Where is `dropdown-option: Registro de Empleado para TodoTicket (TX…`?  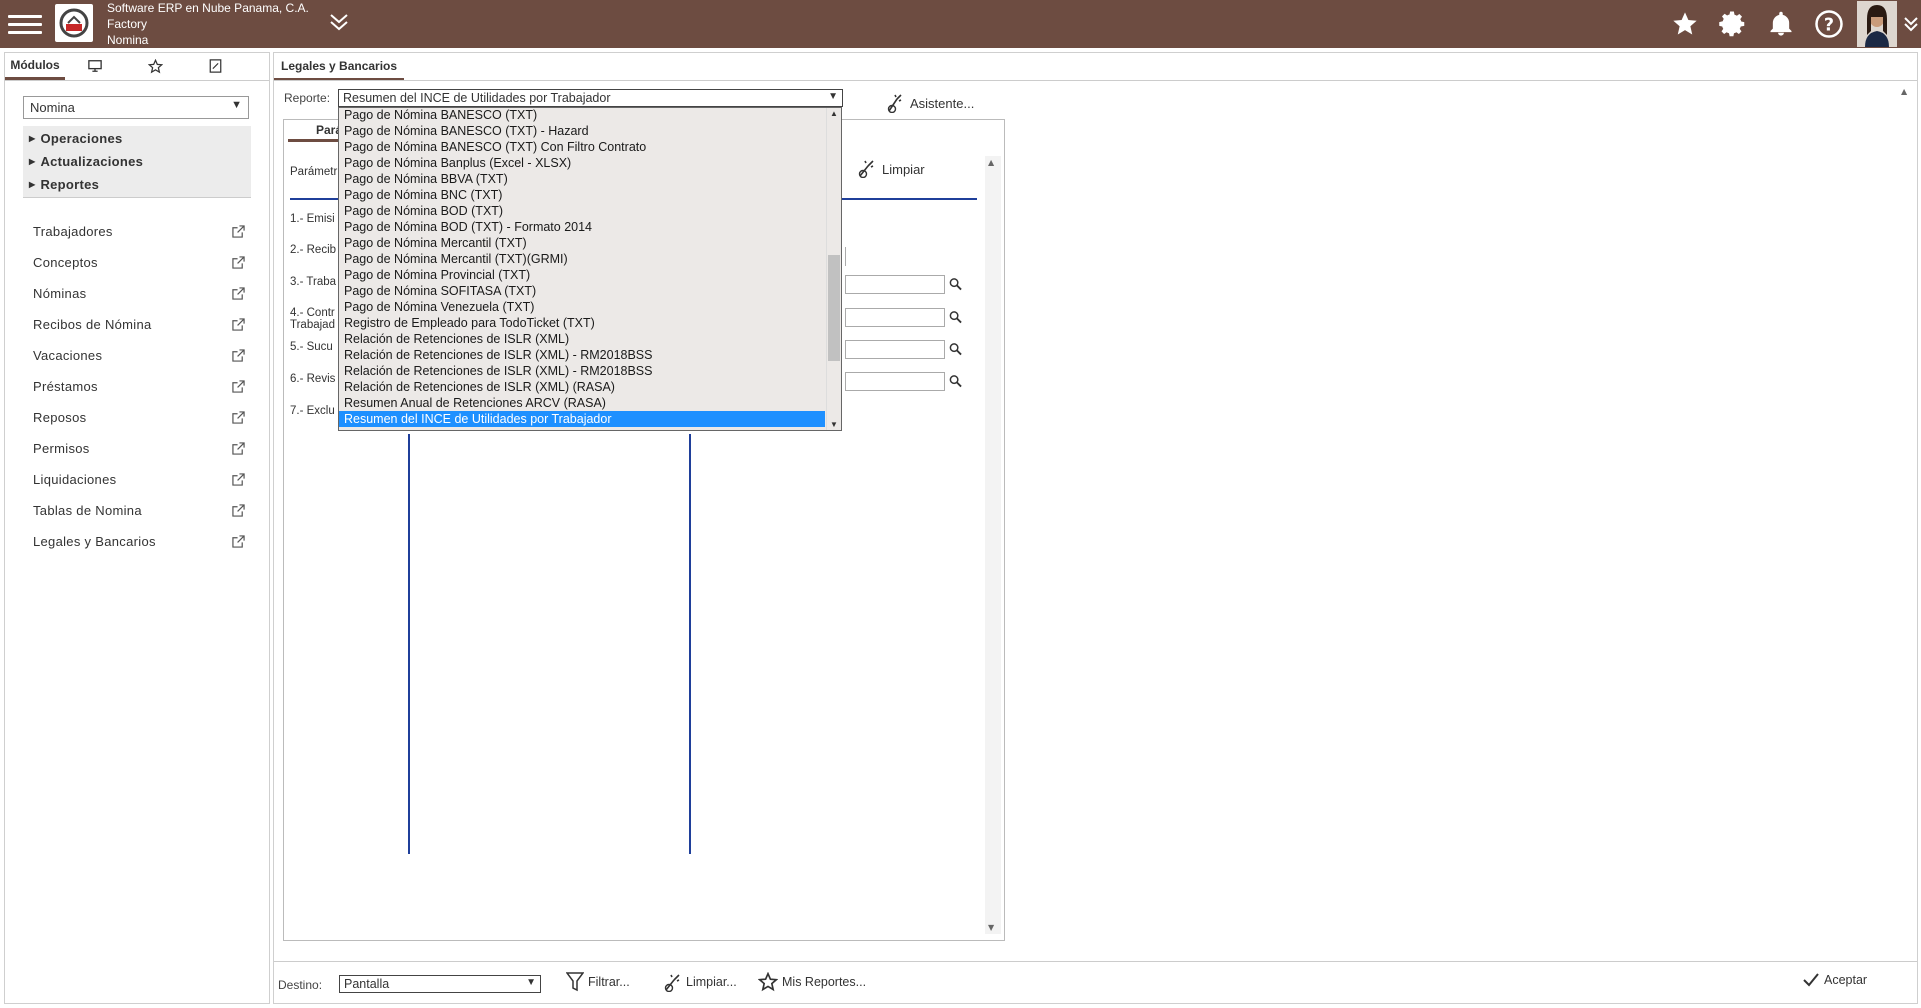 dropdown-option: Registro de Empleado para TodoTicket (TX… is located at coordinates (582, 323).